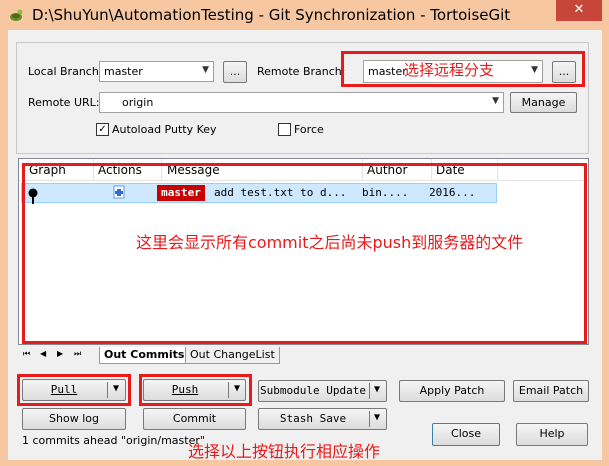  What do you see at coordinates (74, 390) in the screenshot?
I see `pull-highlight` at bounding box center [74, 390].